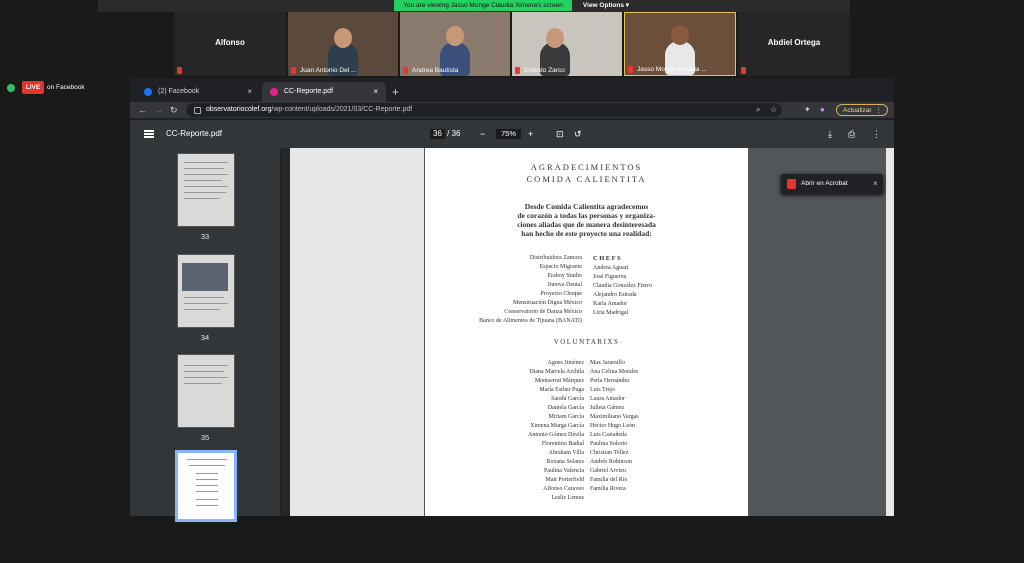  I want to click on bookmark-star-icon: ☆, so click(773, 110).